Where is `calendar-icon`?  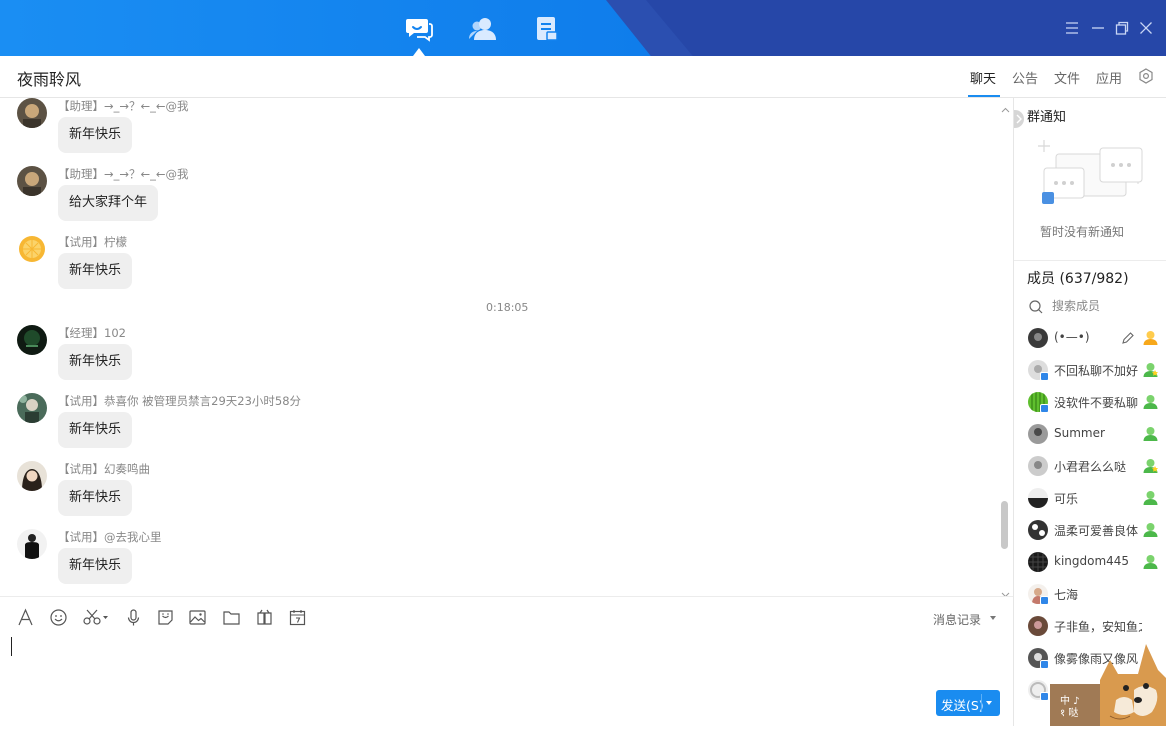 calendar-icon is located at coordinates (297, 617).